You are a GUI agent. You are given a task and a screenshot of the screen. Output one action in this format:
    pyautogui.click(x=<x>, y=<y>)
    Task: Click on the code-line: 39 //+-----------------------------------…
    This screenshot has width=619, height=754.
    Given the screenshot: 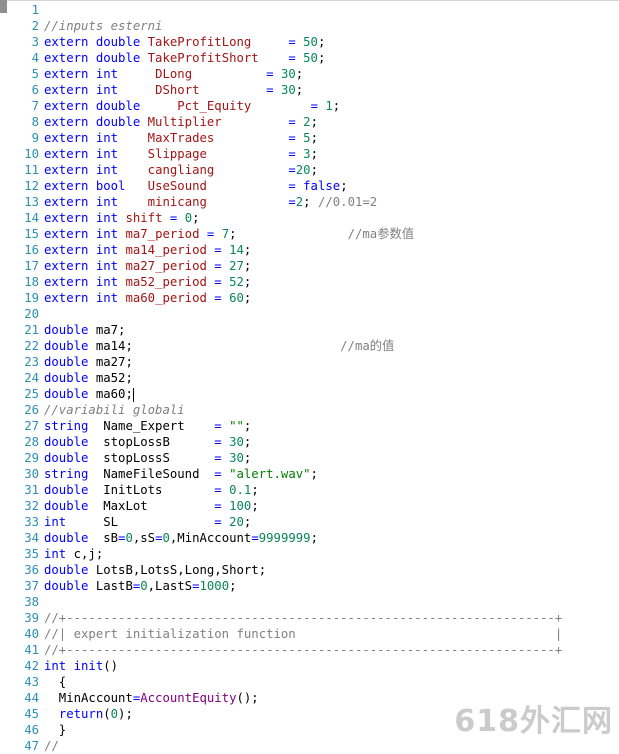 What is the action you would take?
    pyautogui.click(x=309, y=618)
    